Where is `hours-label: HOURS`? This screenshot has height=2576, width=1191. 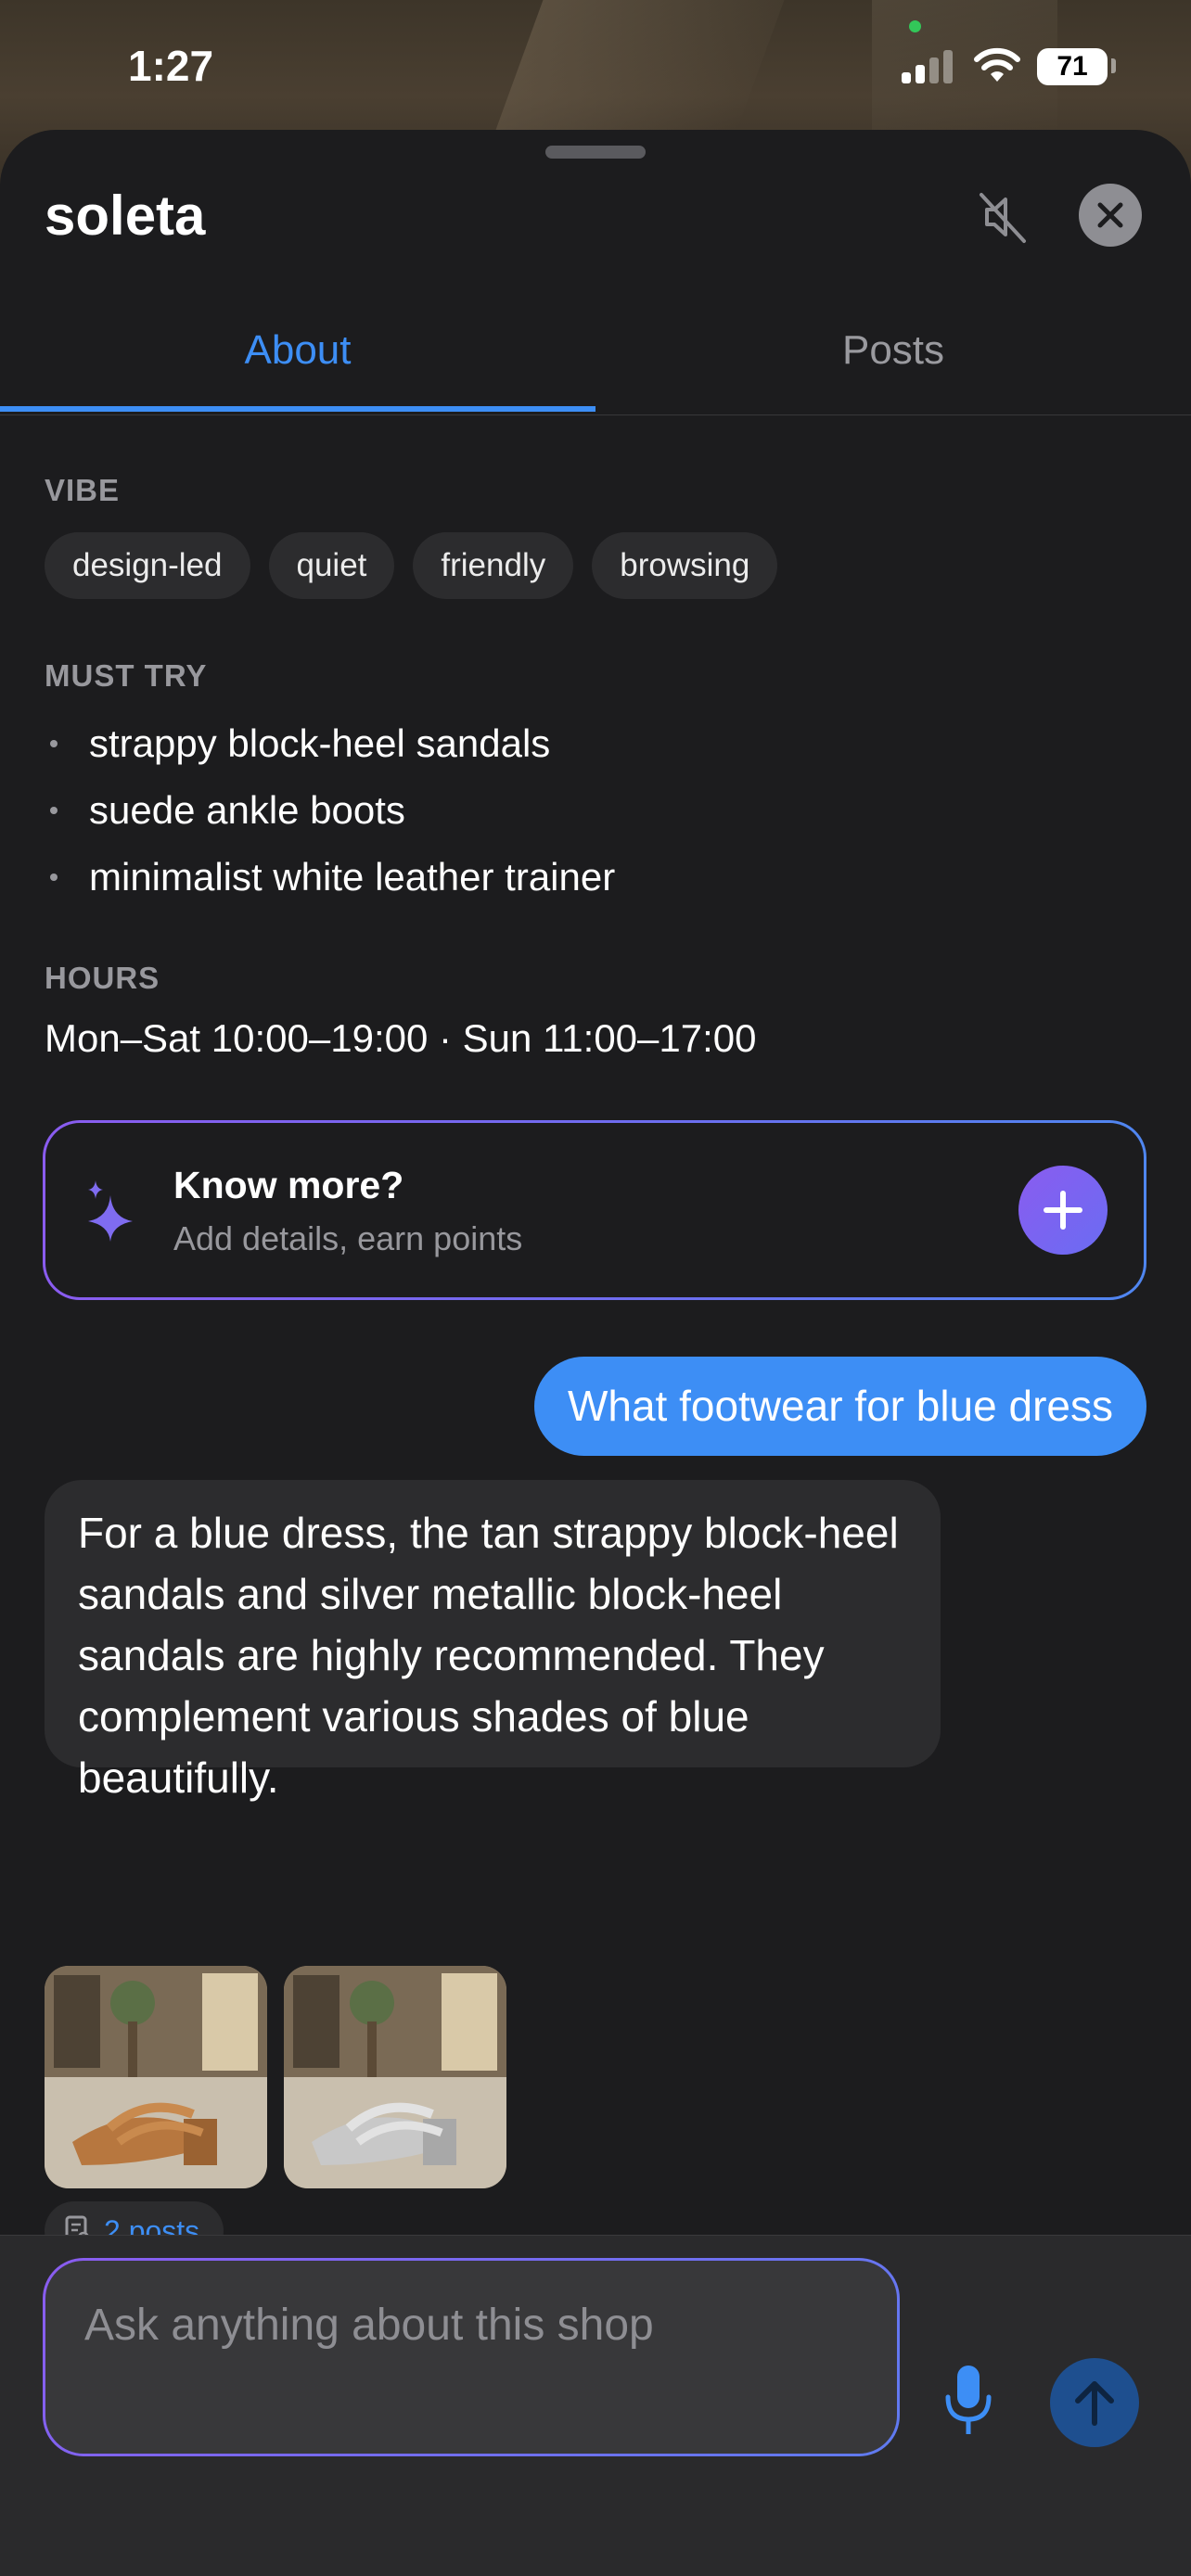
hours-label: HOURS is located at coordinates (102, 978).